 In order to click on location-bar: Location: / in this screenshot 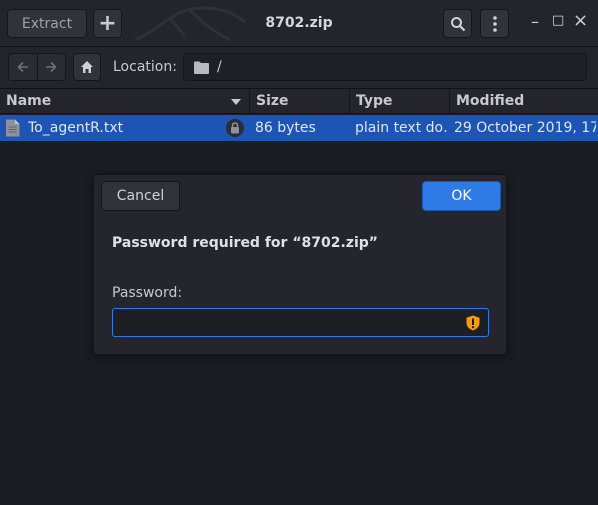, I will do `click(299, 68)`.